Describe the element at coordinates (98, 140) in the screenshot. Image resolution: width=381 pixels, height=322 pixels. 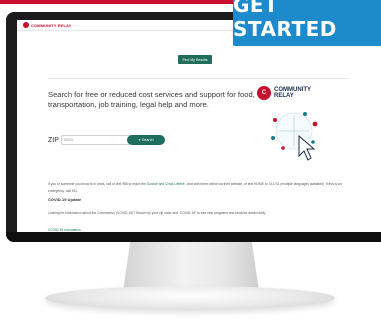
I see `zip-input: 85001` at that location.